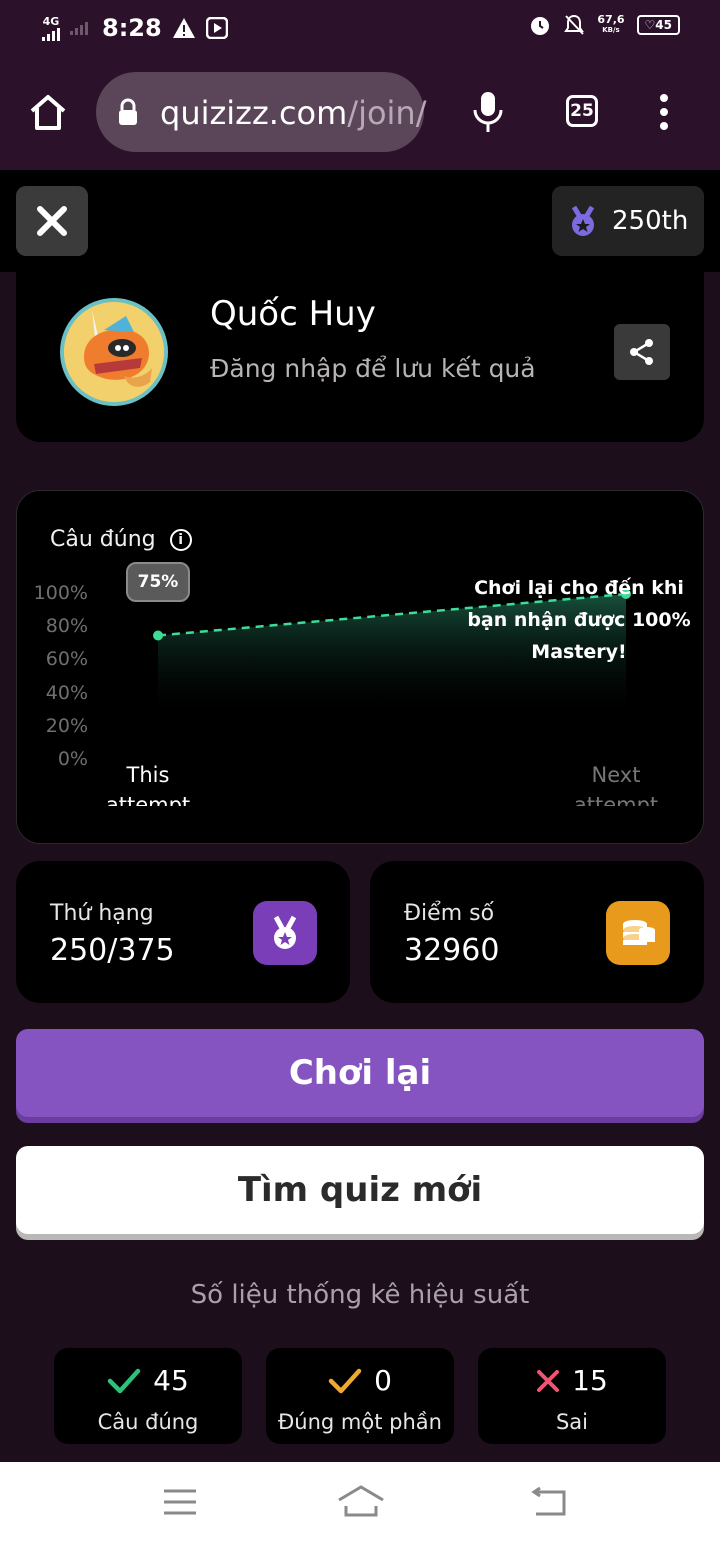 This screenshot has width=720, height=1544. What do you see at coordinates (148, 784) in the screenshot?
I see `x-tick-this-attempt: This attempt` at bounding box center [148, 784].